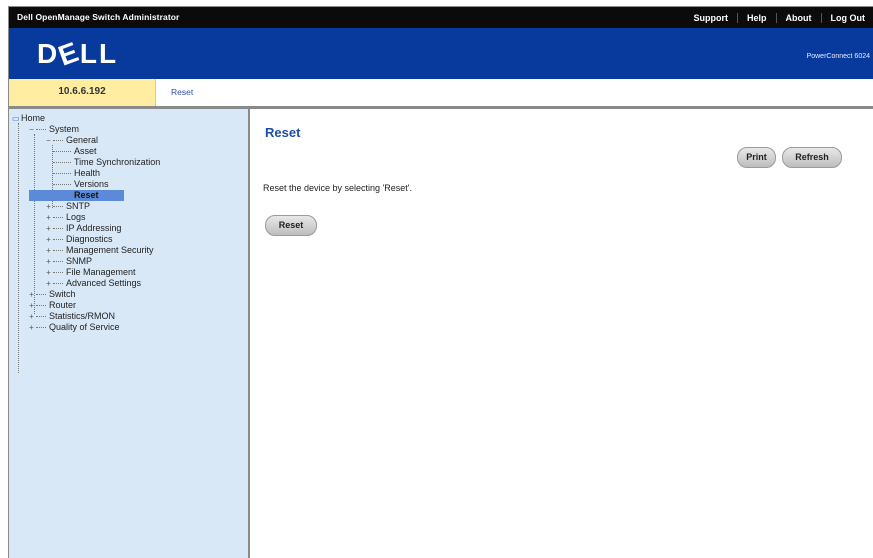 The width and height of the screenshot is (873, 558). Describe the element at coordinates (128, 129) in the screenshot. I see `tree-item-system: − System` at that location.